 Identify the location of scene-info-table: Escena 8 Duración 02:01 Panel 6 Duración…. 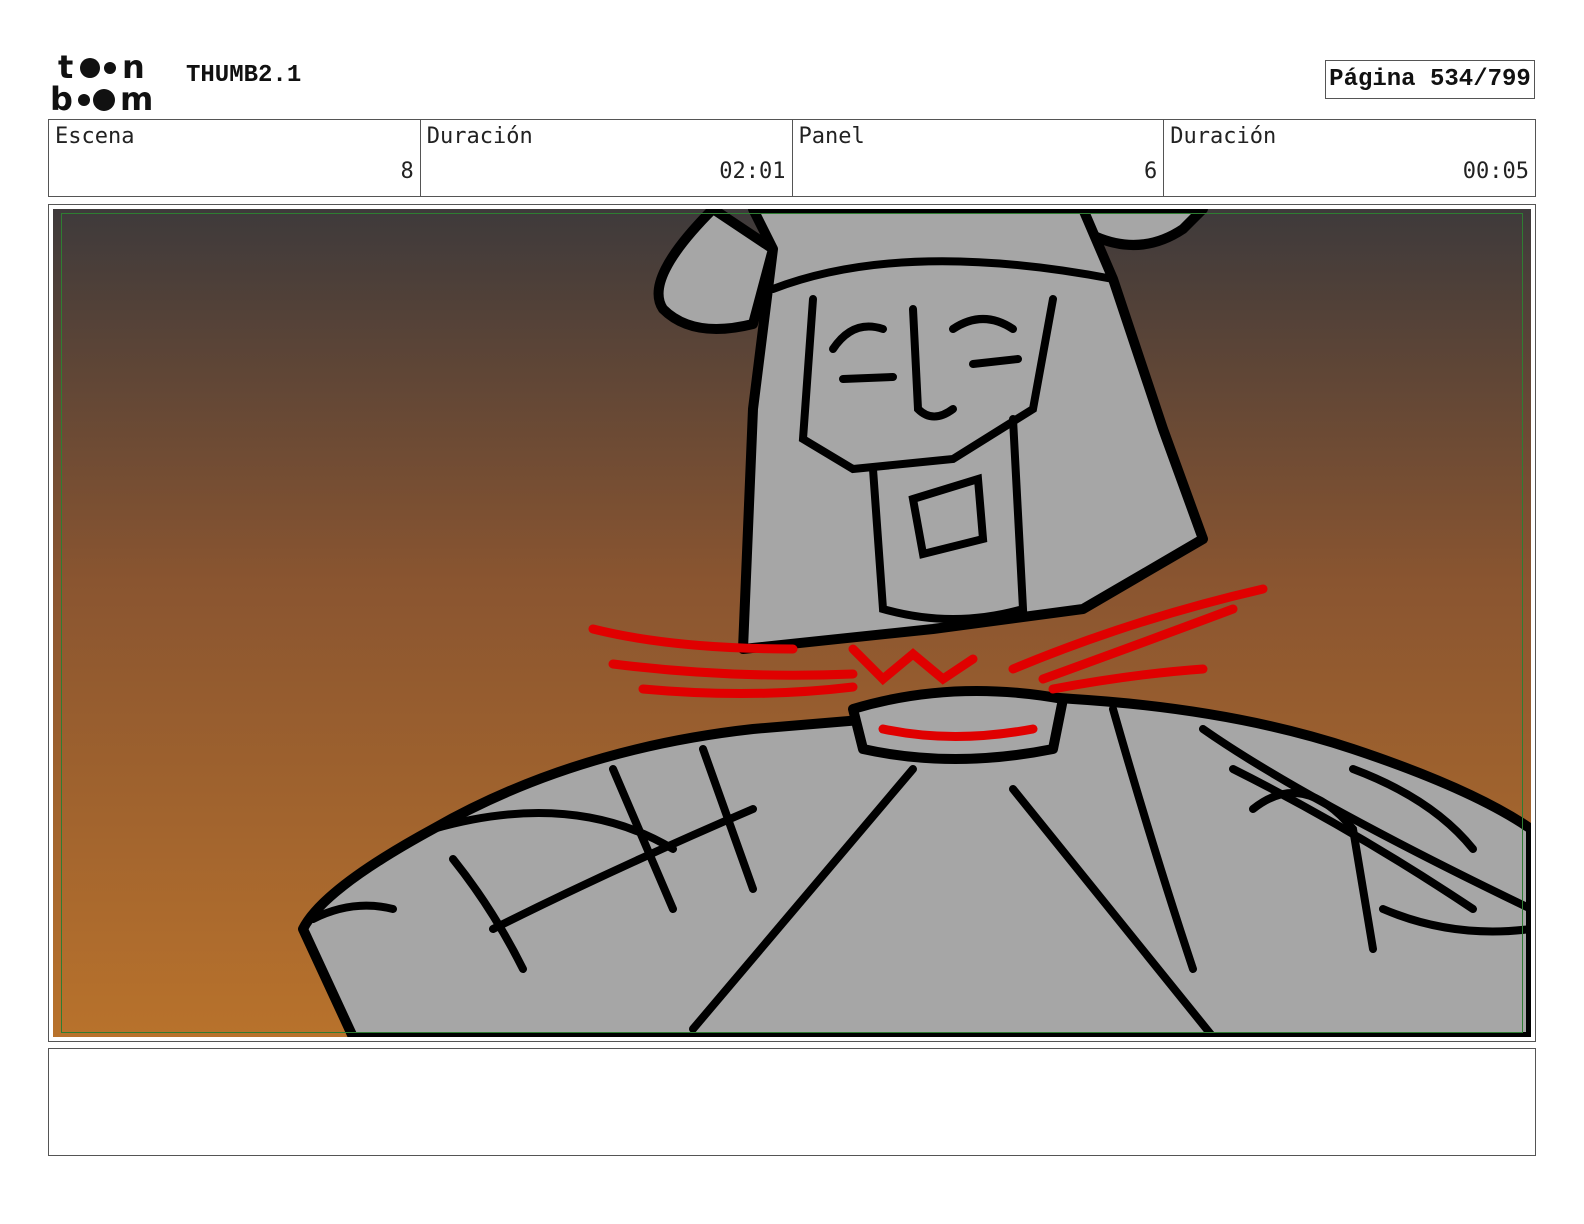
(792, 158).